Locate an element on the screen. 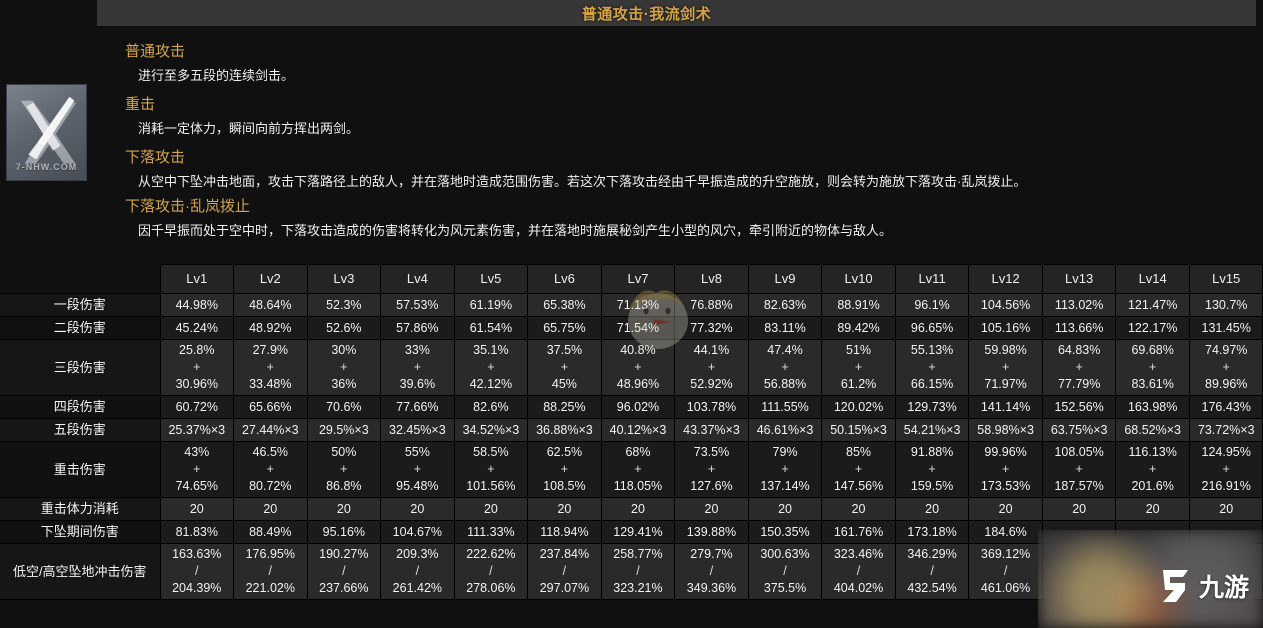 The height and width of the screenshot is (628, 1263). table-cell: 29.5%×3 is located at coordinates (344, 430).